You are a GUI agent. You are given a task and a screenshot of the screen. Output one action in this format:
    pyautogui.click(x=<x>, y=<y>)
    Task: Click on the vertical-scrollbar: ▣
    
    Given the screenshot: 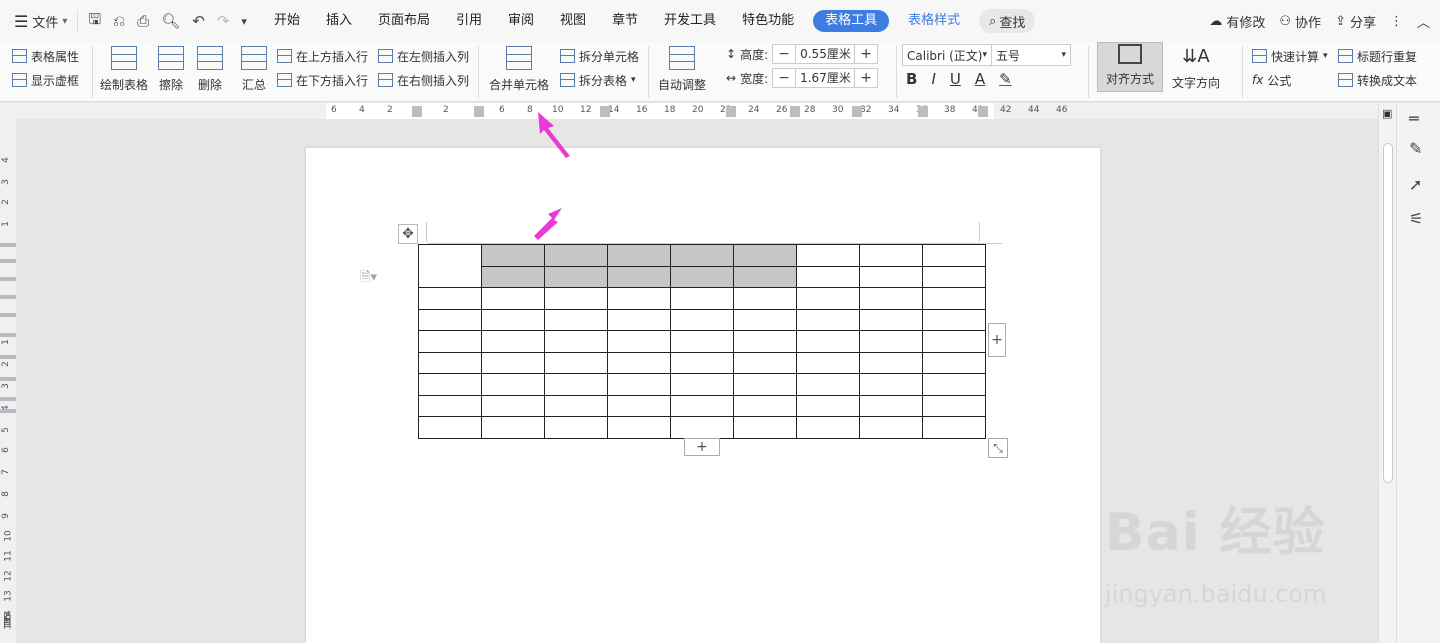 What is the action you would take?
    pyautogui.click(x=1387, y=373)
    